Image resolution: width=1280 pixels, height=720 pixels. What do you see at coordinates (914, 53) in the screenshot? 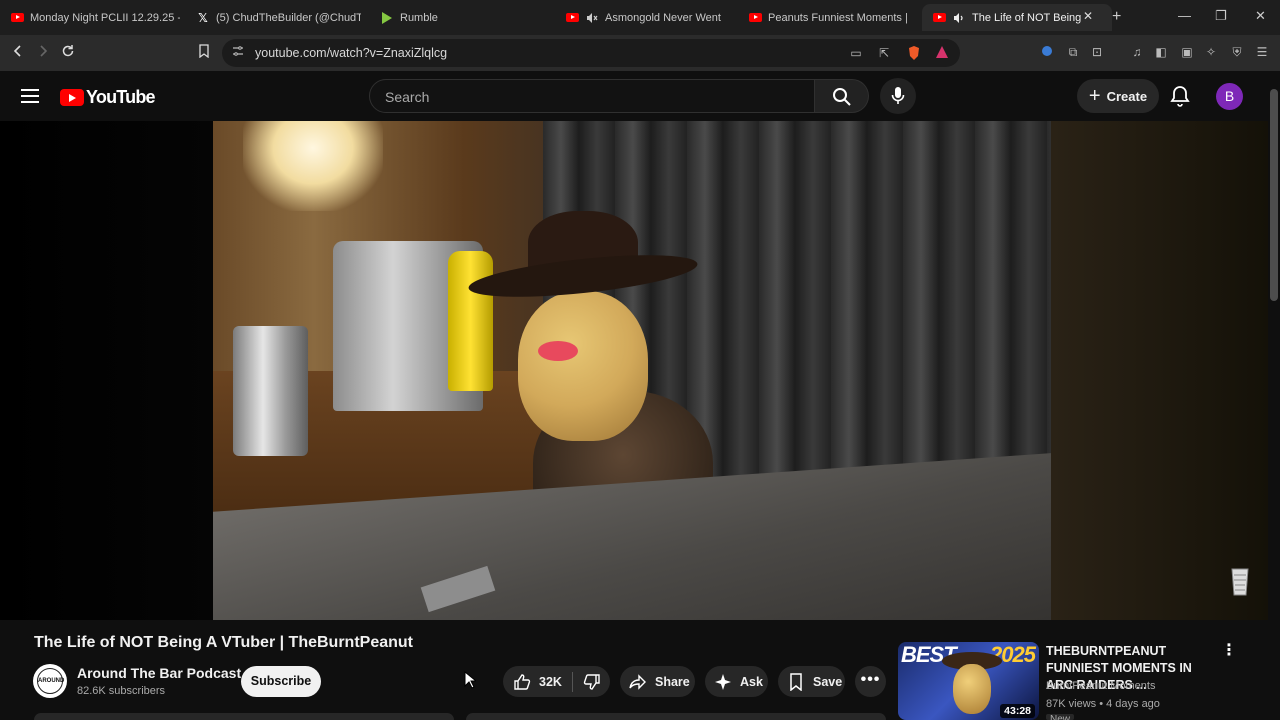
I see `brave-shields-icon` at bounding box center [914, 53].